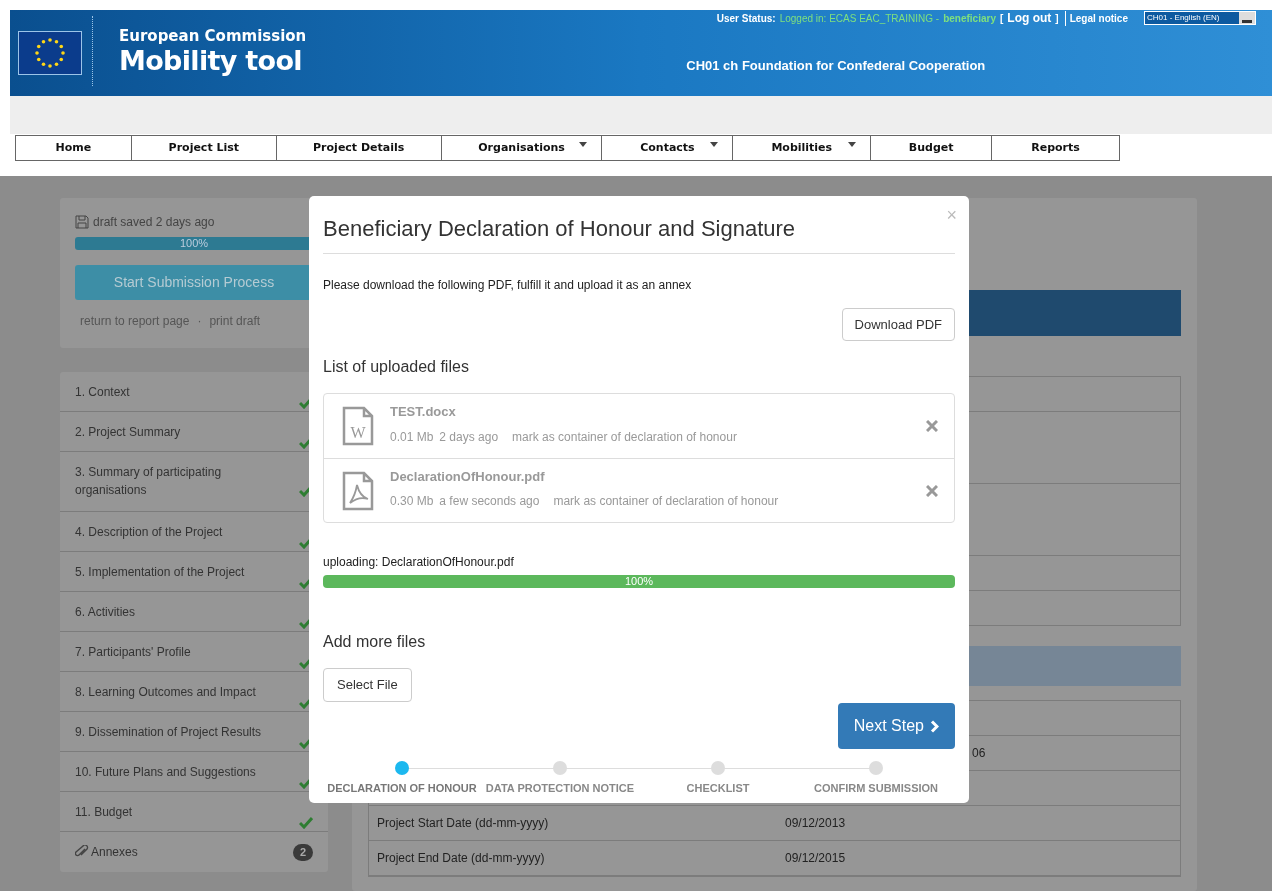 The height and width of the screenshot is (891, 1272). Describe the element at coordinates (306, 823) in the screenshot. I see `check-icon` at that location.